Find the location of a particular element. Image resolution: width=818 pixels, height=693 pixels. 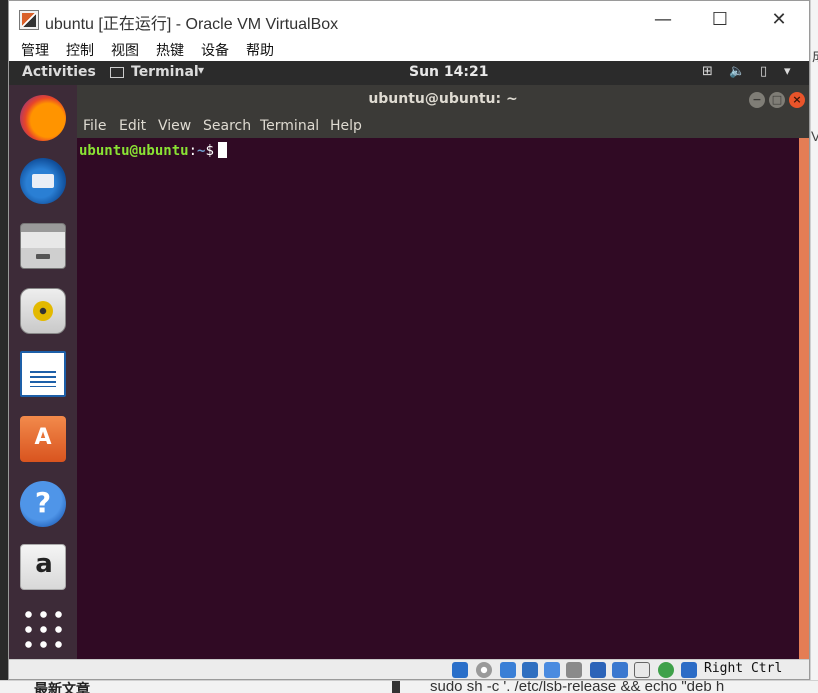

terminal-title: ubuntu@ubuntu: ~ is located at coordinates (443, 99).